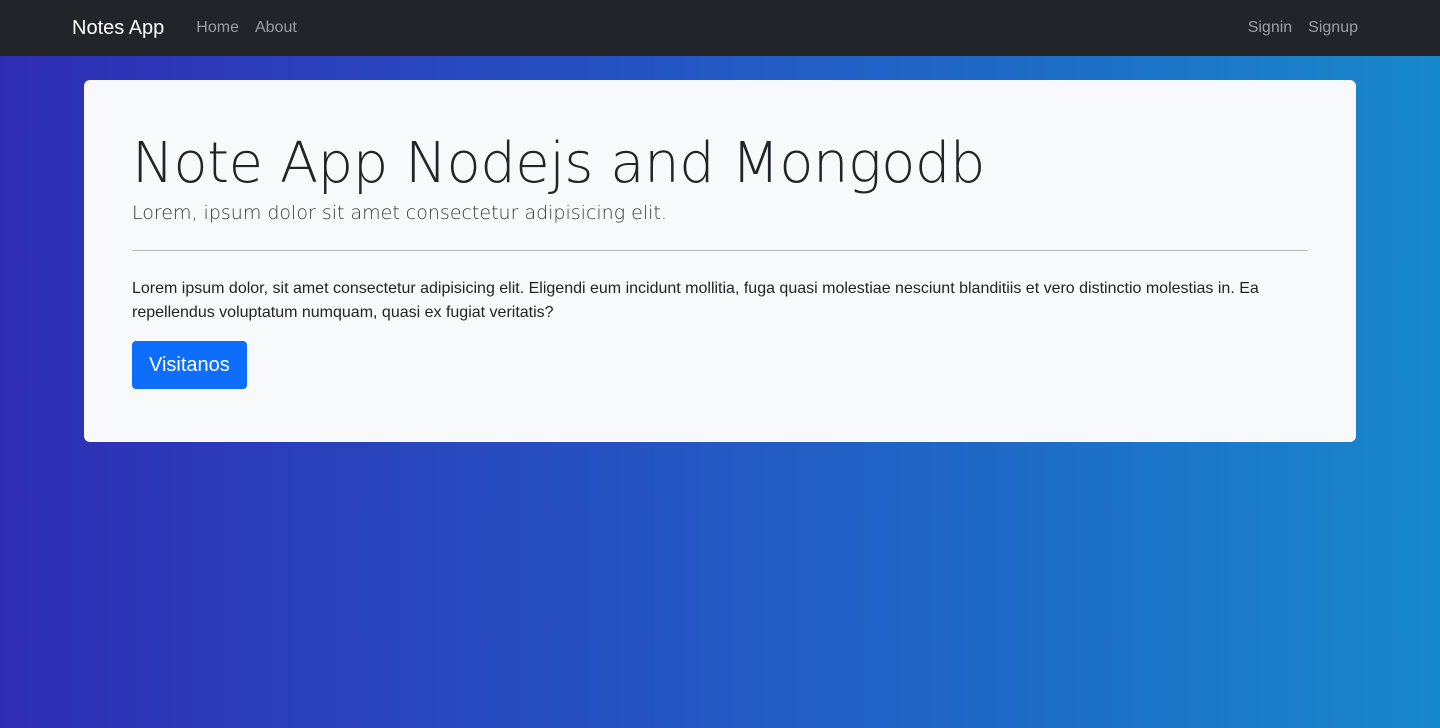 The height and width of the screenshot is (728, 1440). I want to click on brand-link: Notes App, so click(118, 28).